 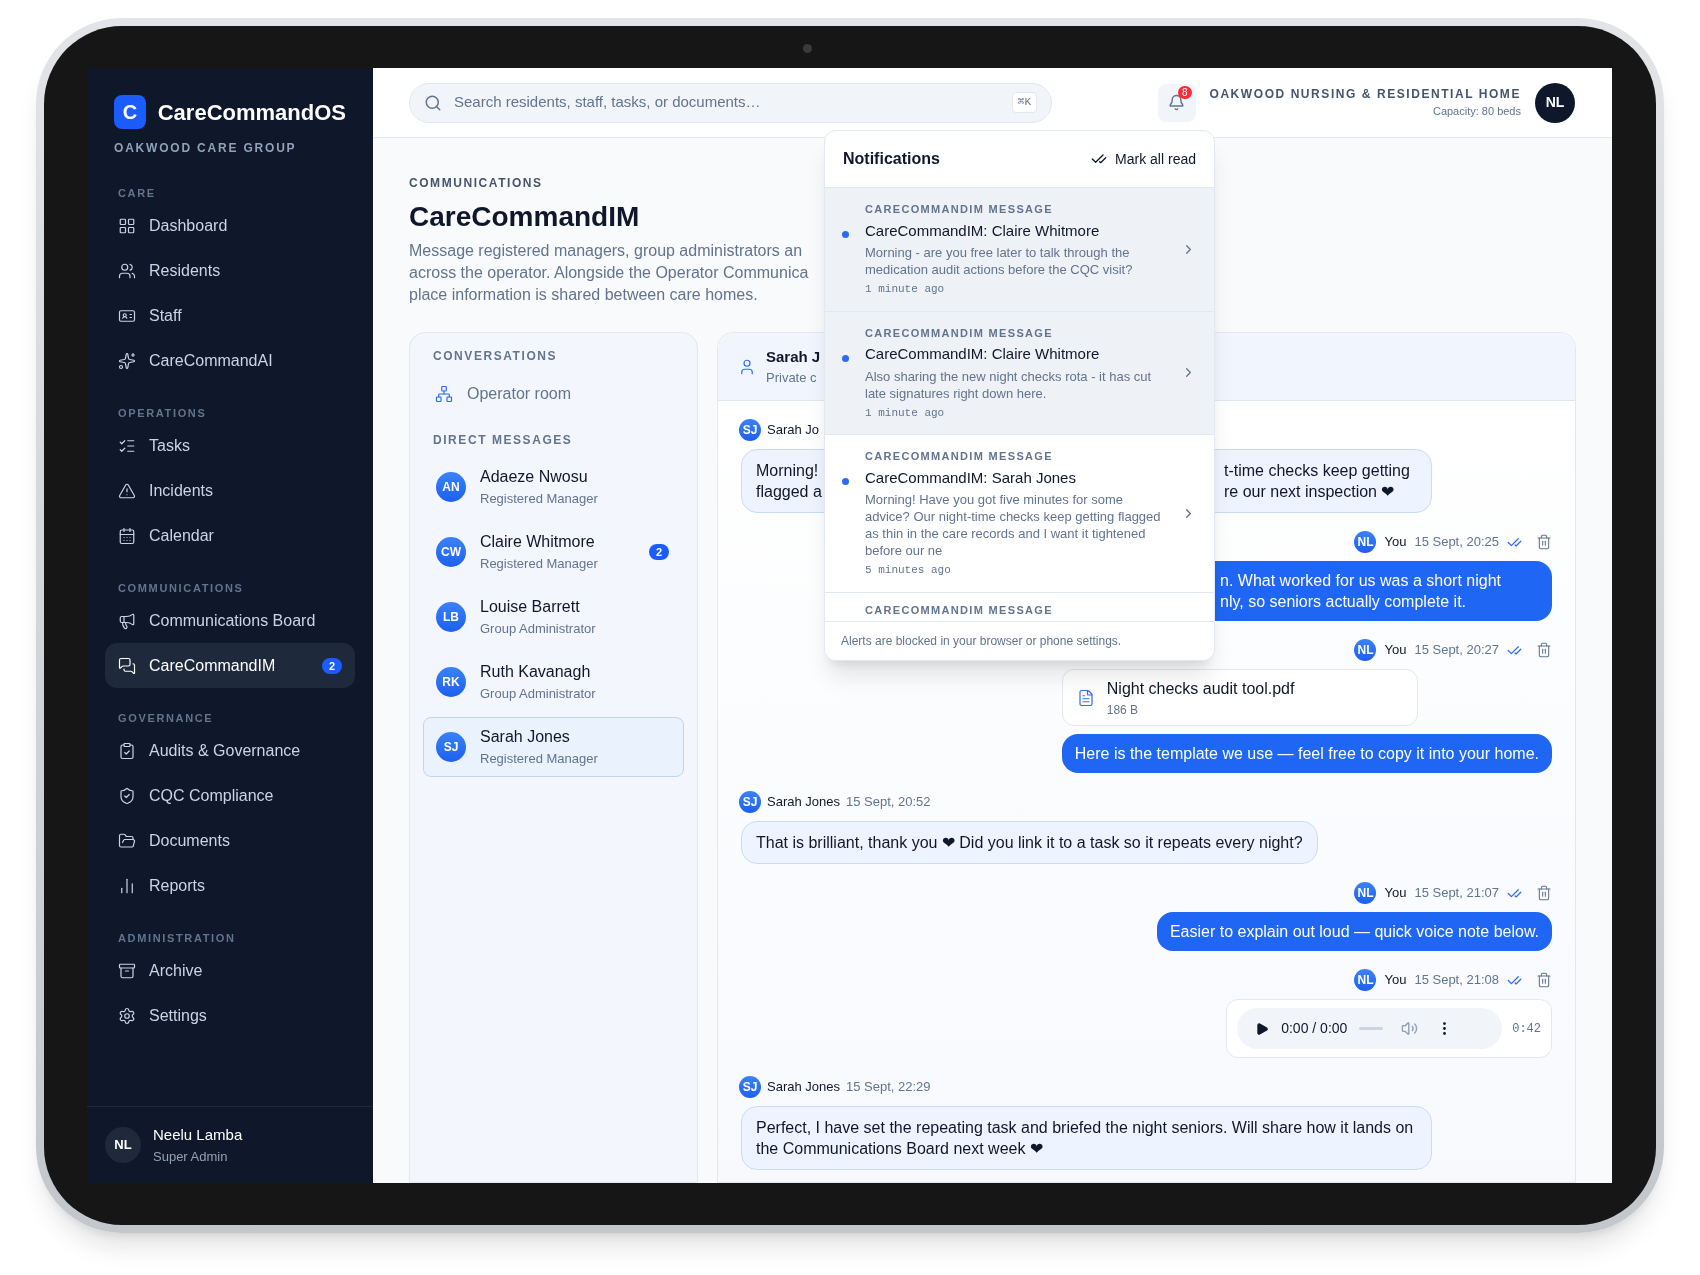 I want to click on message-bubble: Easier to explain out loud — quick voice note below., so click(x=1354, y=931).